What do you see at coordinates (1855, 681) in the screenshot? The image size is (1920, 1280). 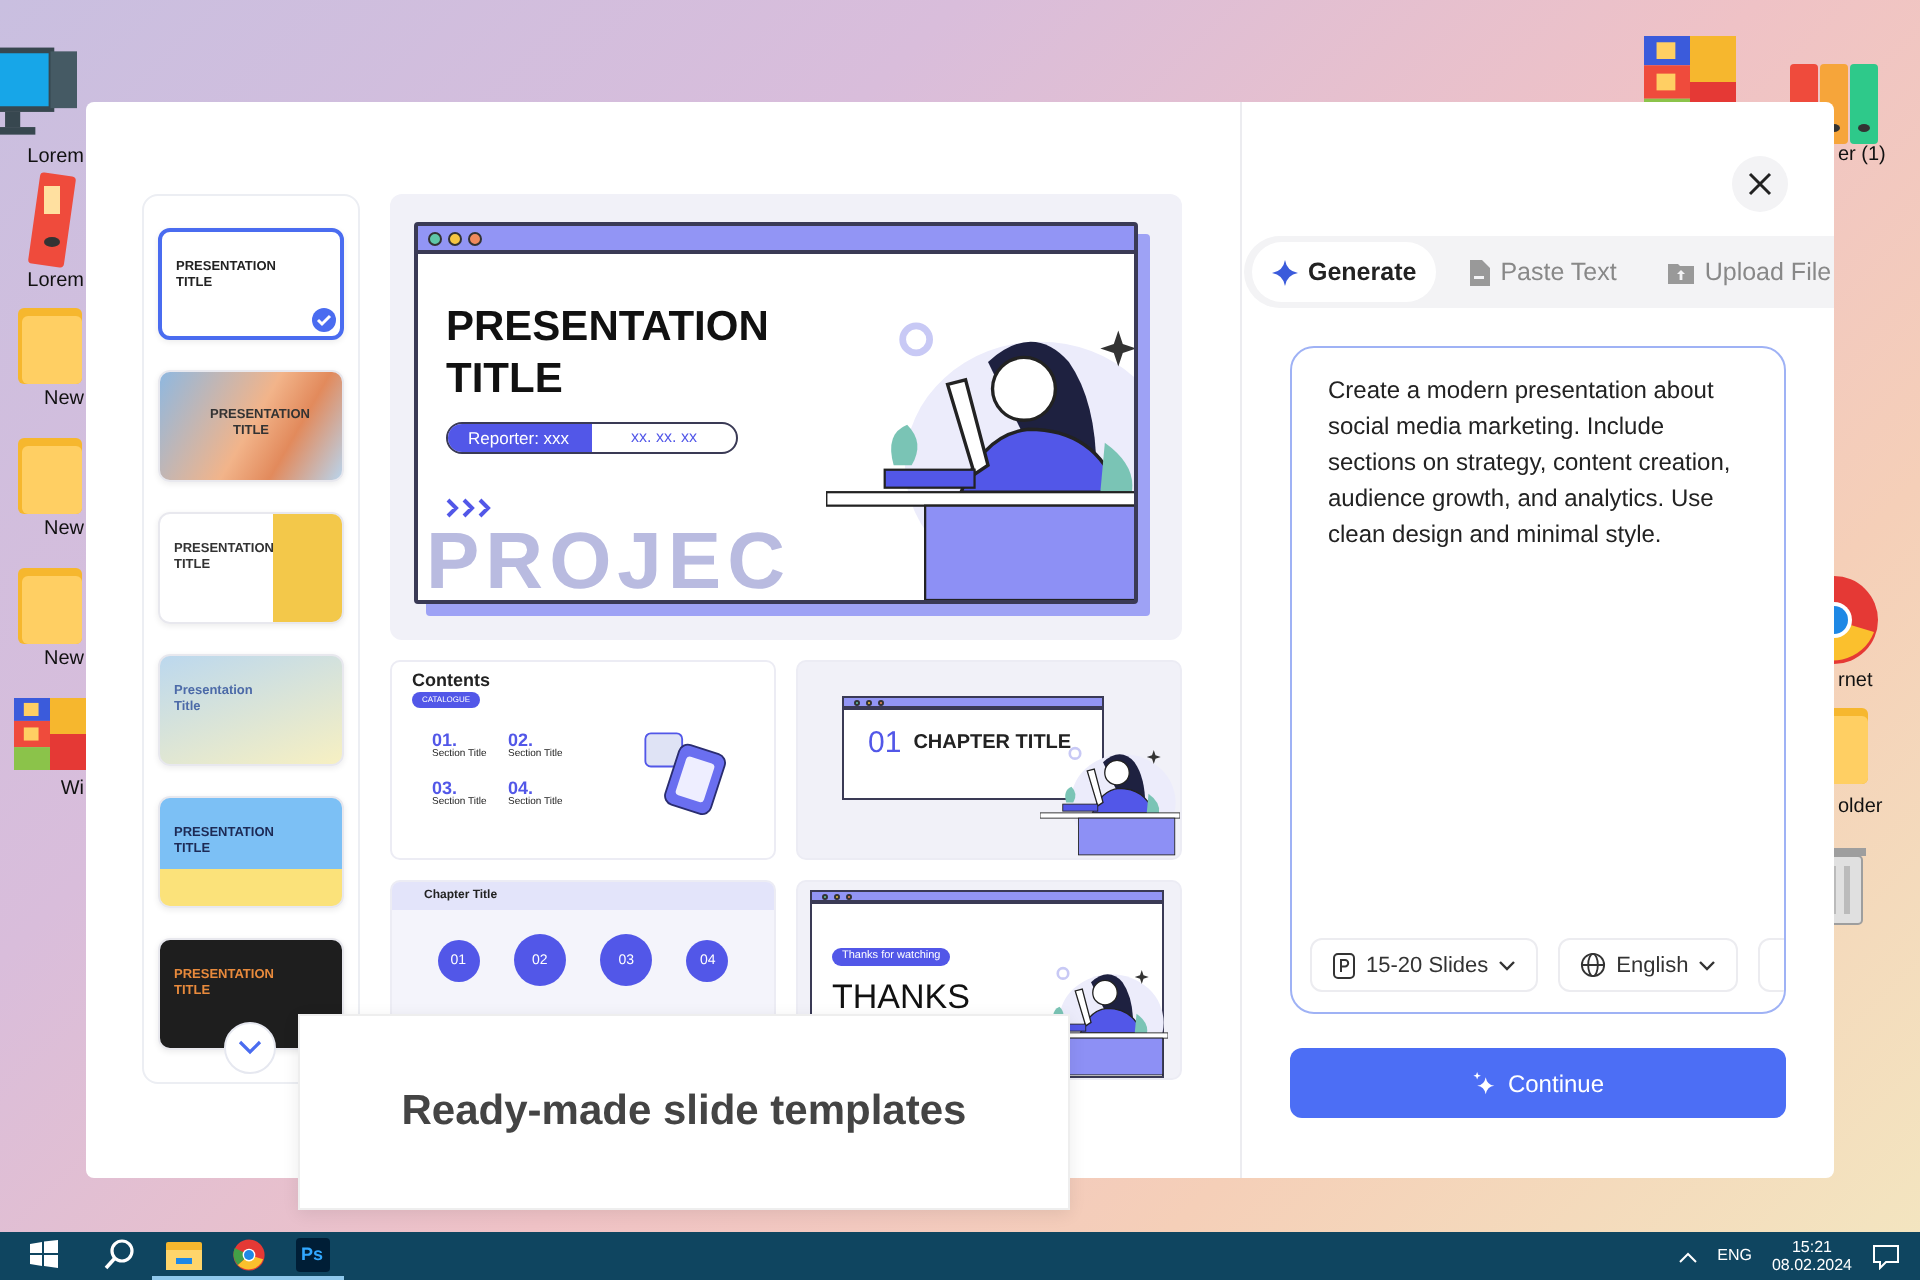 I see `icon-label: rnet` at bounding box center [1855, 681].